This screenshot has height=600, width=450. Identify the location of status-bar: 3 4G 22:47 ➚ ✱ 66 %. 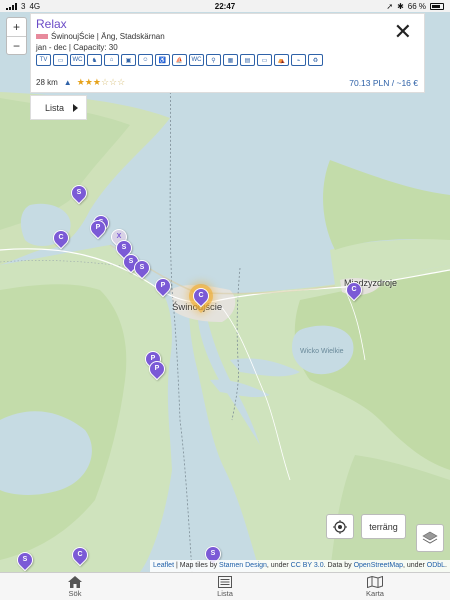
(225, 6).